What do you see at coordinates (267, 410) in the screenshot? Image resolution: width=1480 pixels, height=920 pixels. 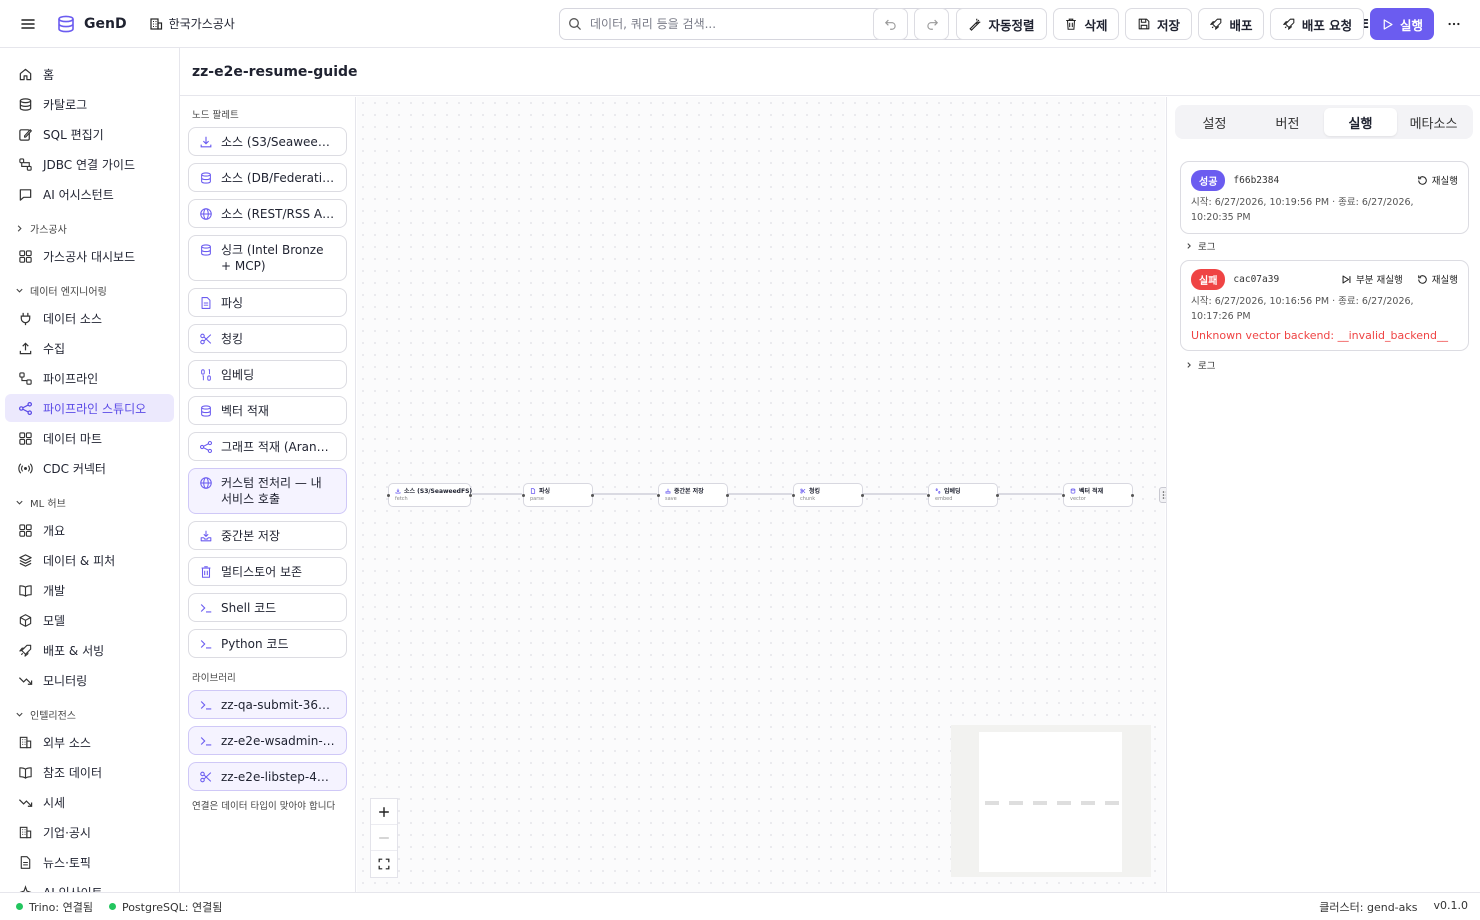 I see `palette-item-vector-load: 벡터 적재` at bounding box center [267, 410].